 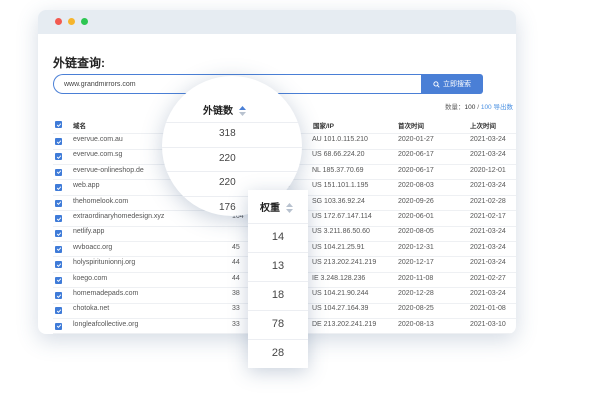 I want to click on weight-card-value: 18, so click(x=278, y=295).